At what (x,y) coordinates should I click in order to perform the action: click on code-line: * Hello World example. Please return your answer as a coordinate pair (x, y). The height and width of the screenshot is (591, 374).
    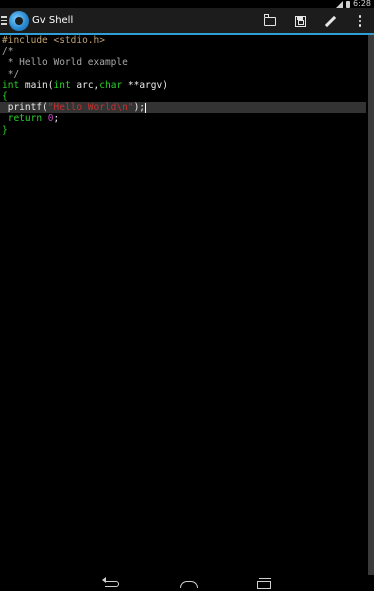
    Looking at the image, I should click on (183, 62).